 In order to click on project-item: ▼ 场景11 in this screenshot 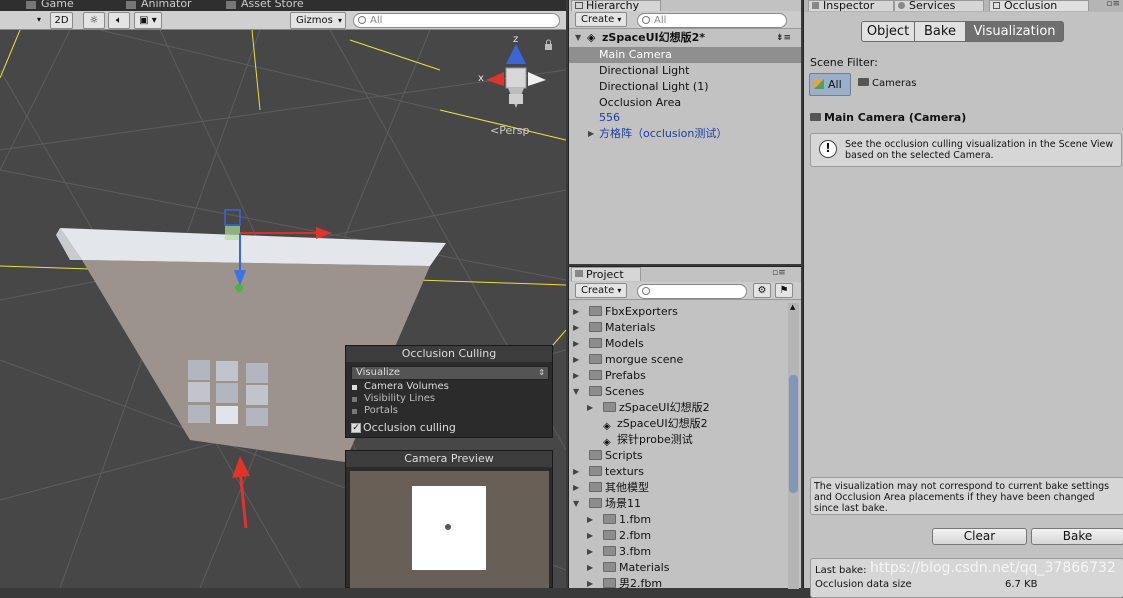, I will do `click(607, 504)`.